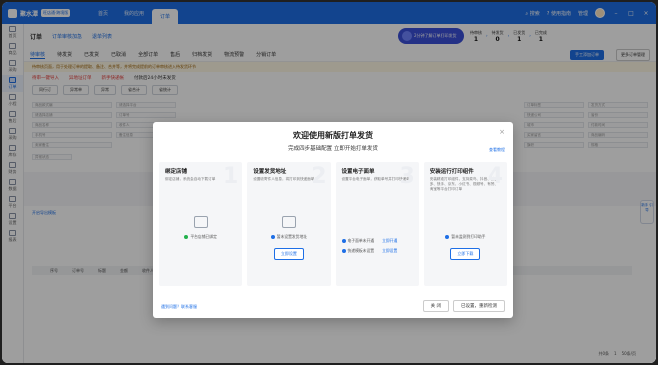 This screenshot has width=658, height=365. Describe the element at coordinates (389, 250) in the screenshot. I see `set-template-link: 立即设置` at that location.